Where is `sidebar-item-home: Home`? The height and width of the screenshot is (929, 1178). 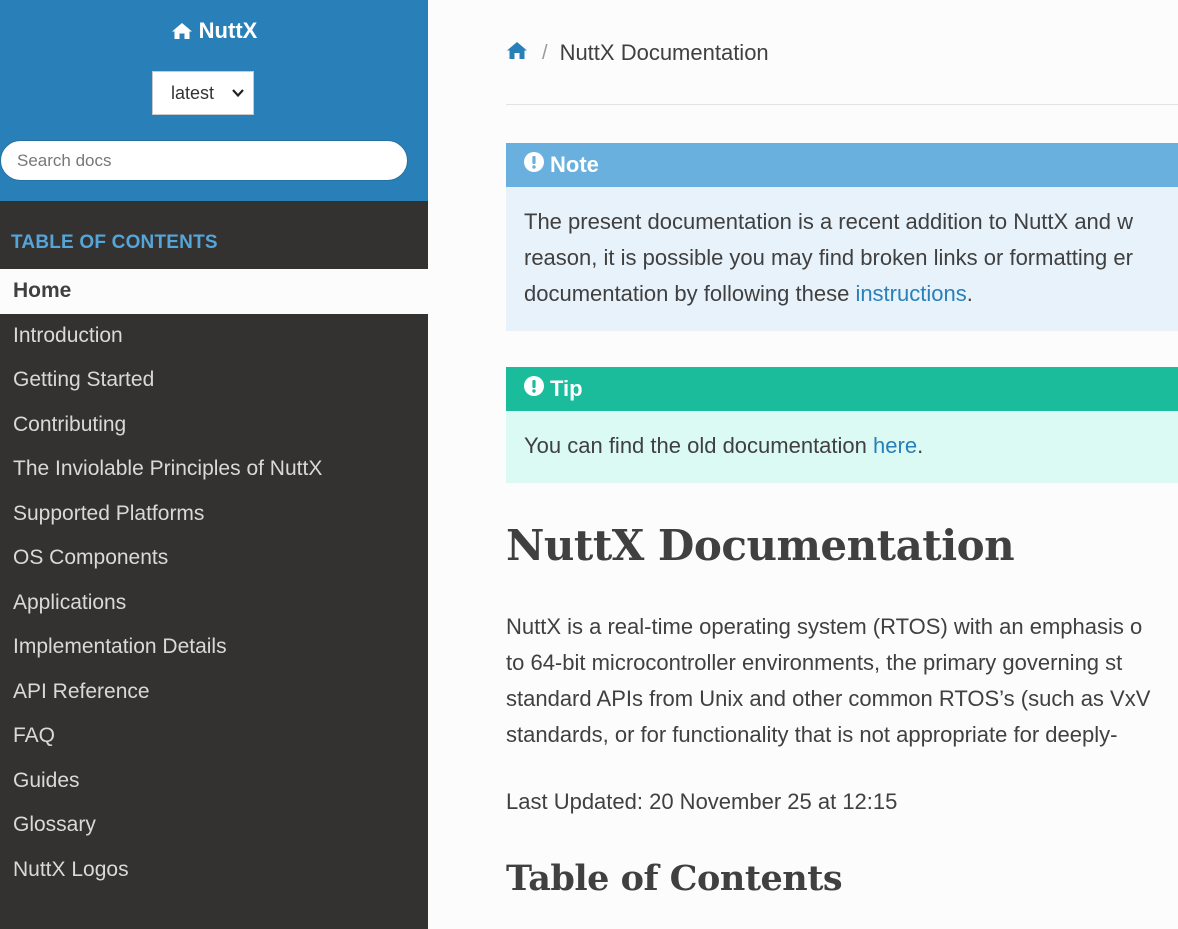
sidebar-item-home: Home is located at coordinates (214, 291).